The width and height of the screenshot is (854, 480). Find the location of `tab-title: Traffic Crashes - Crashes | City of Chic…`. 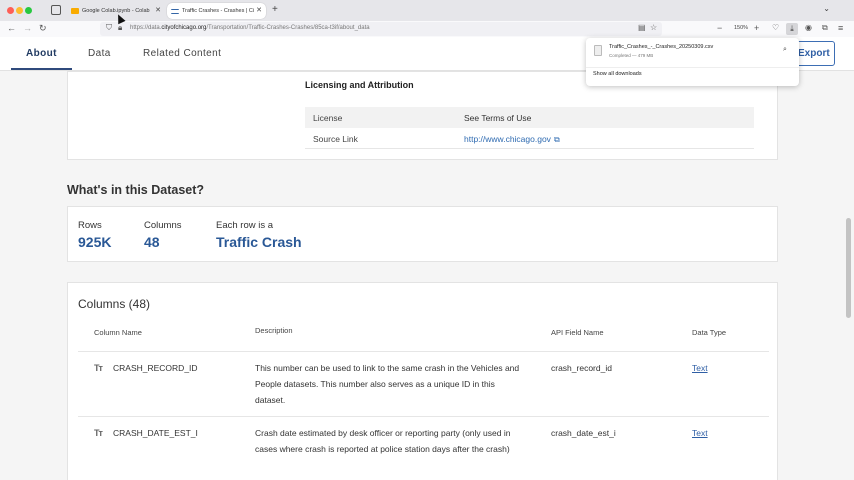

tab-title: Traffic Crashes - Crashes | City of Chic… is located at coordinates (218, 11).